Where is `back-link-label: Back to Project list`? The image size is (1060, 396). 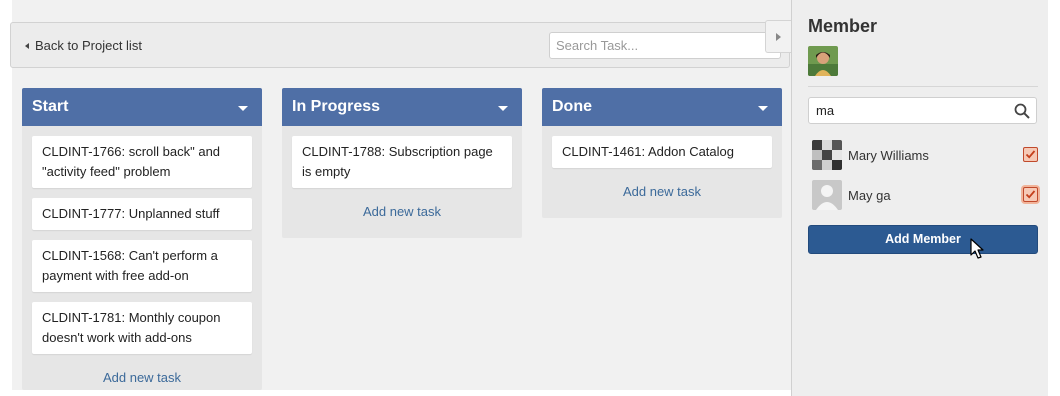
back-link-label: Back to Project list is located at coordinates (88, 45).